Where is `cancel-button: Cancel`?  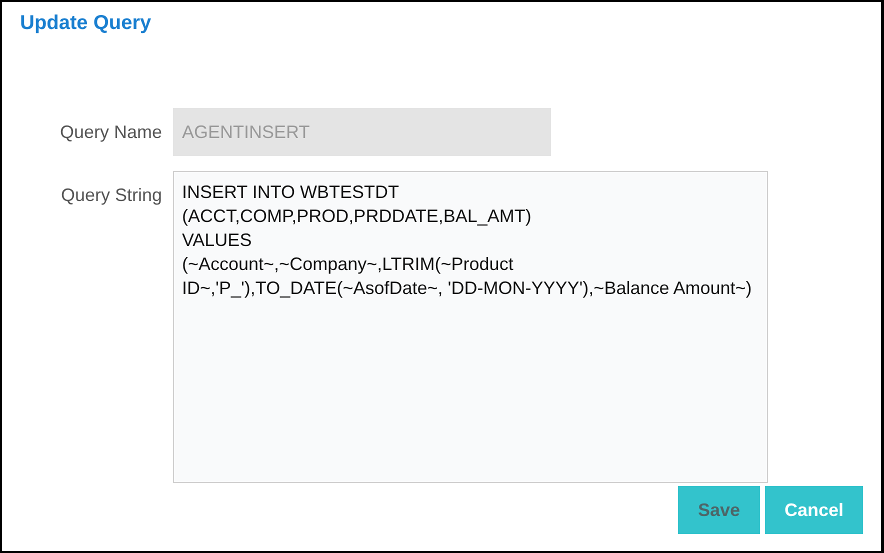
cancel-button: Cancel is located at coordinates (814, 510).